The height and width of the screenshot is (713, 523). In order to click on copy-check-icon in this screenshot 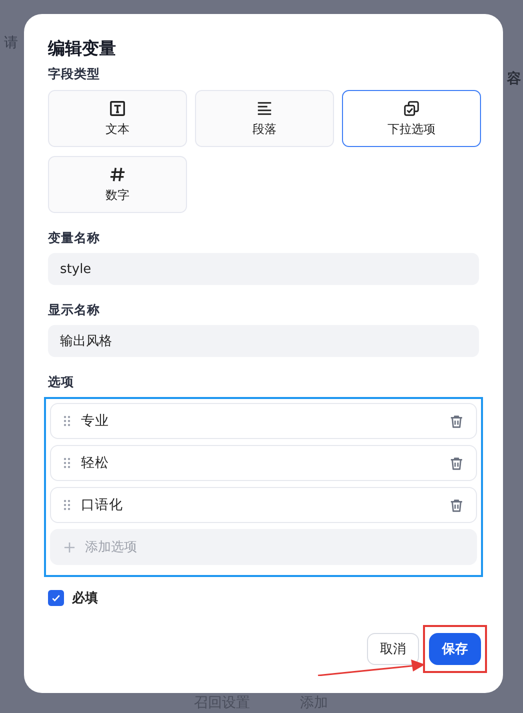, I will do `click(411, 108)`.